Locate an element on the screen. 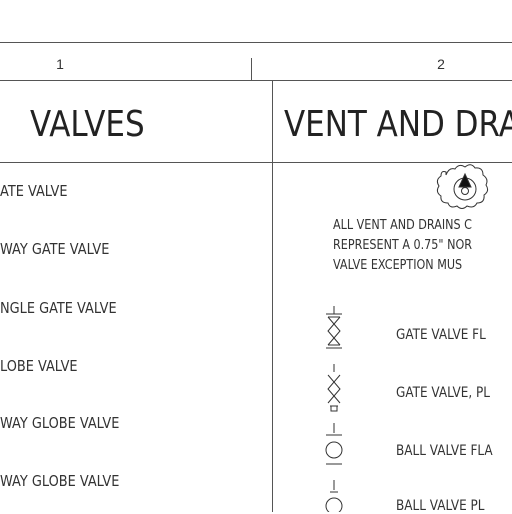  gate-valve-flanged-icon is located at coordinates (334, 327).